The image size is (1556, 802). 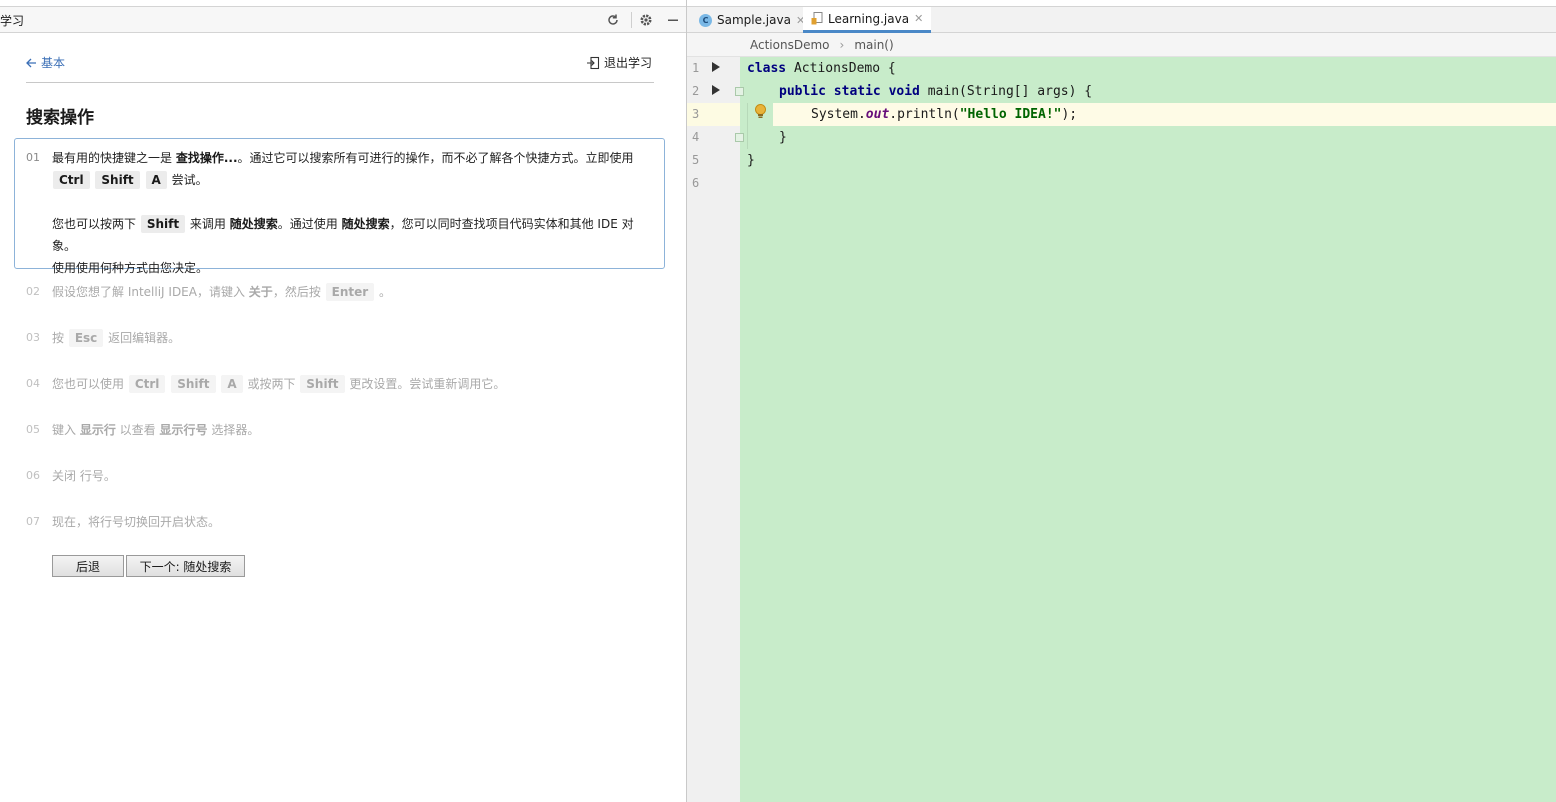 I want to click on editor-tabbar: C Sample.java ✕ Learning.java ✕, so click(x=1121, y=19).